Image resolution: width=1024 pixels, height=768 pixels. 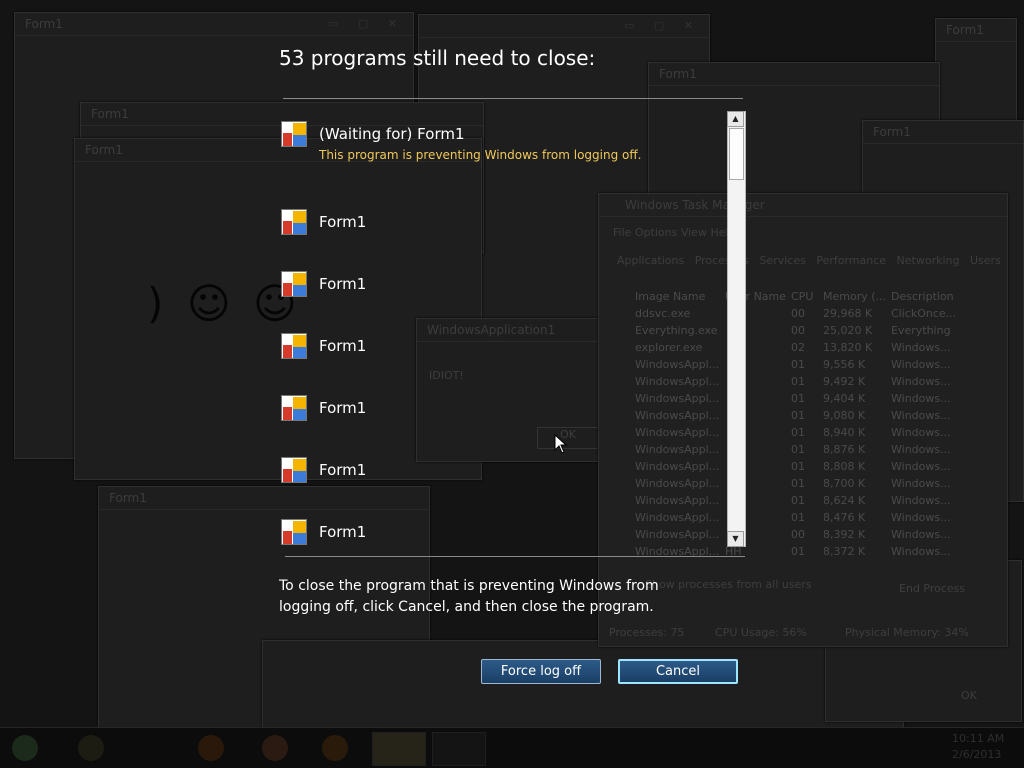 What do you see at coordinates (155, 303) in the screenshot?
I see `smiley-icon: )` at bounding box center [155, 303].